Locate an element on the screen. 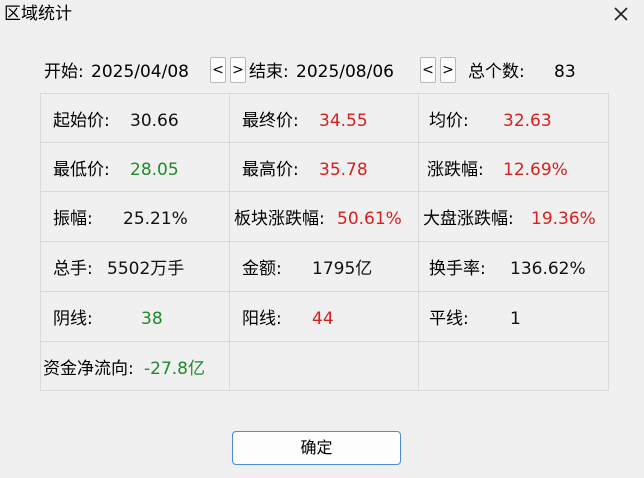 This screenshot has height=478, width=644. stat-cell: 板块涨跌幅: 50.61% is located at coordinates (324, 217).